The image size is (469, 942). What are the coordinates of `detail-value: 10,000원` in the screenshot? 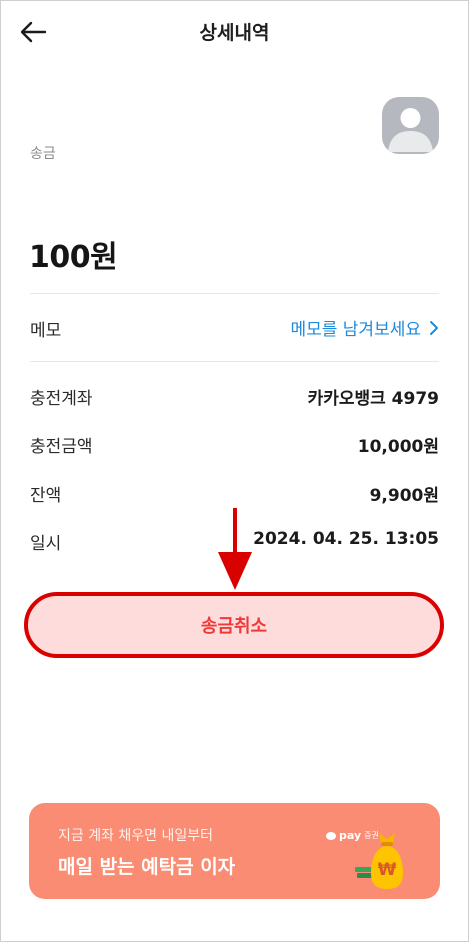 It's located at (398, 447).